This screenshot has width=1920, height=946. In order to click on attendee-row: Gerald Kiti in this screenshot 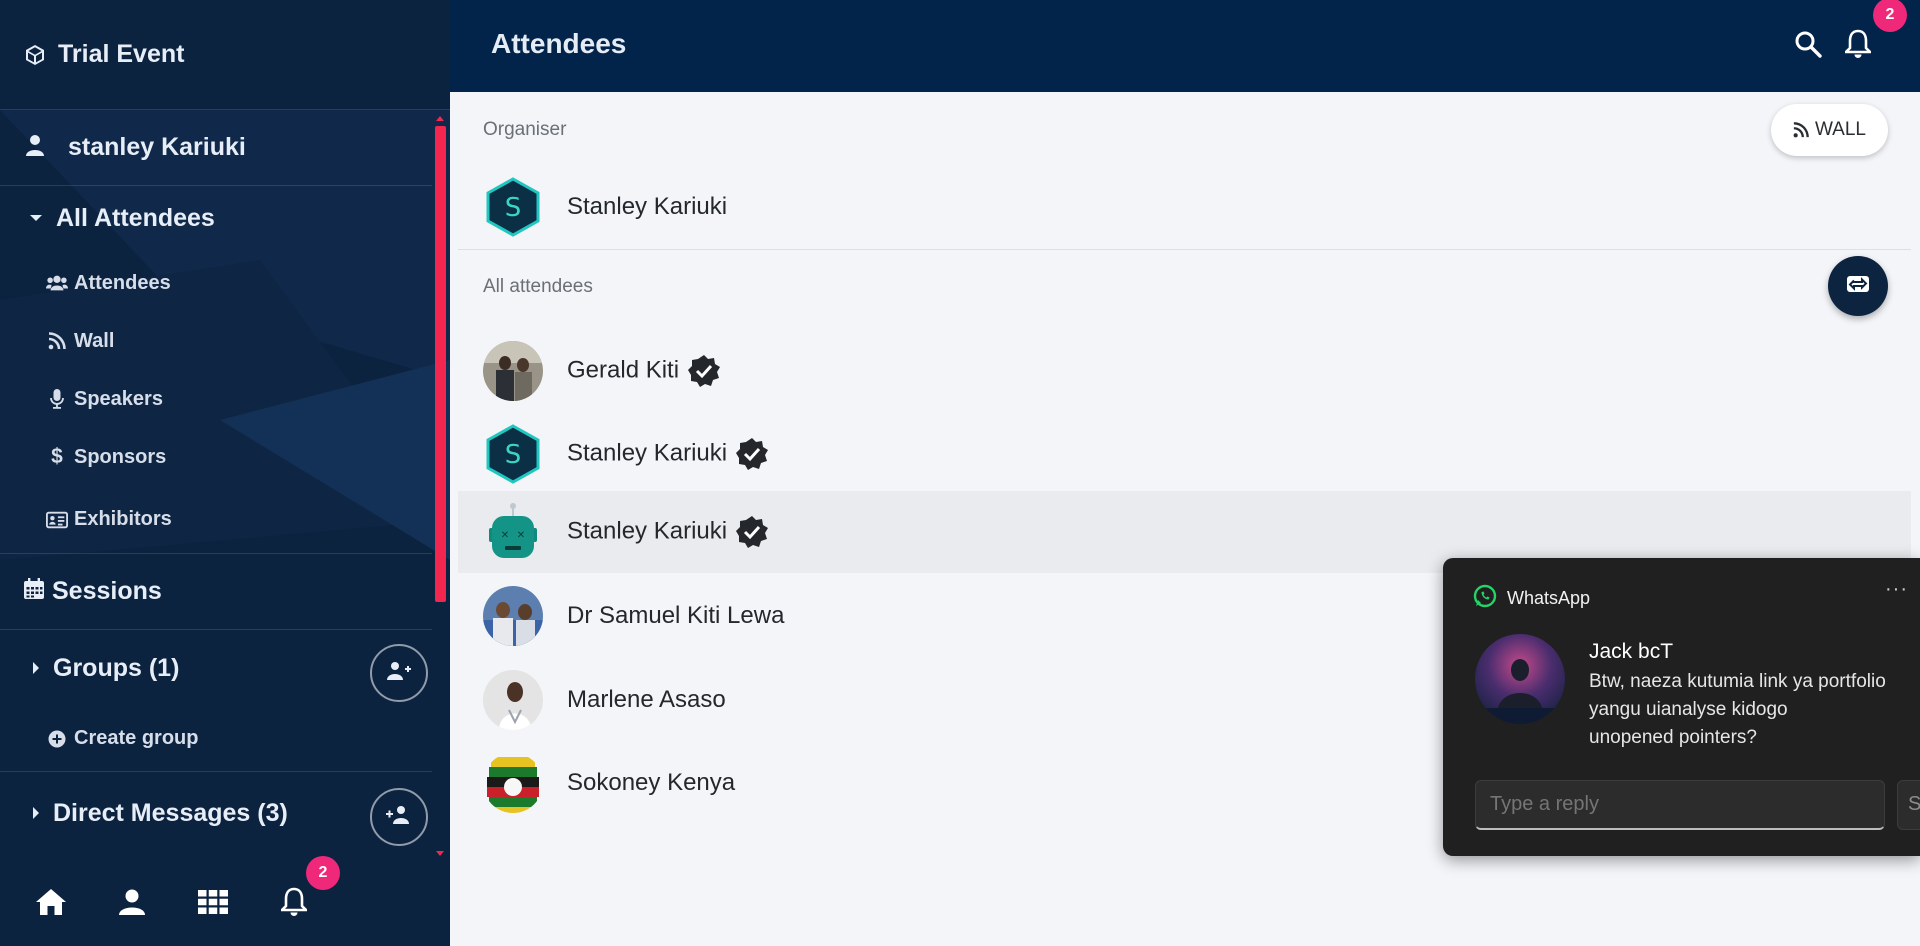, I will do `click(1184, 371)`.